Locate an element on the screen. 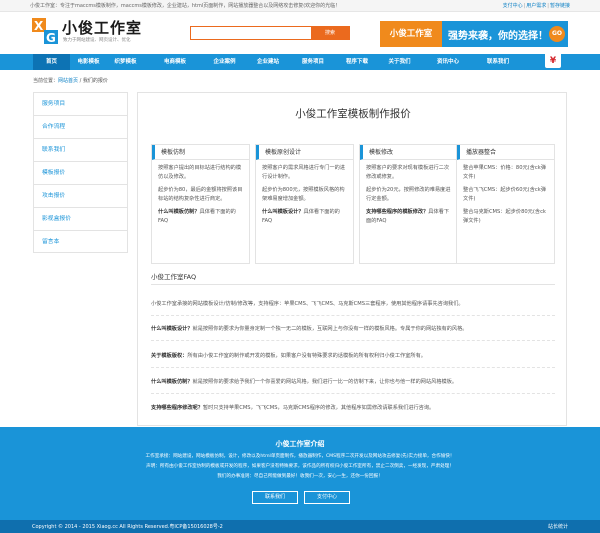 This screenshot has width=600, height=533. nav-item-contact: 联系我们 is located at coordinates (498, 62).